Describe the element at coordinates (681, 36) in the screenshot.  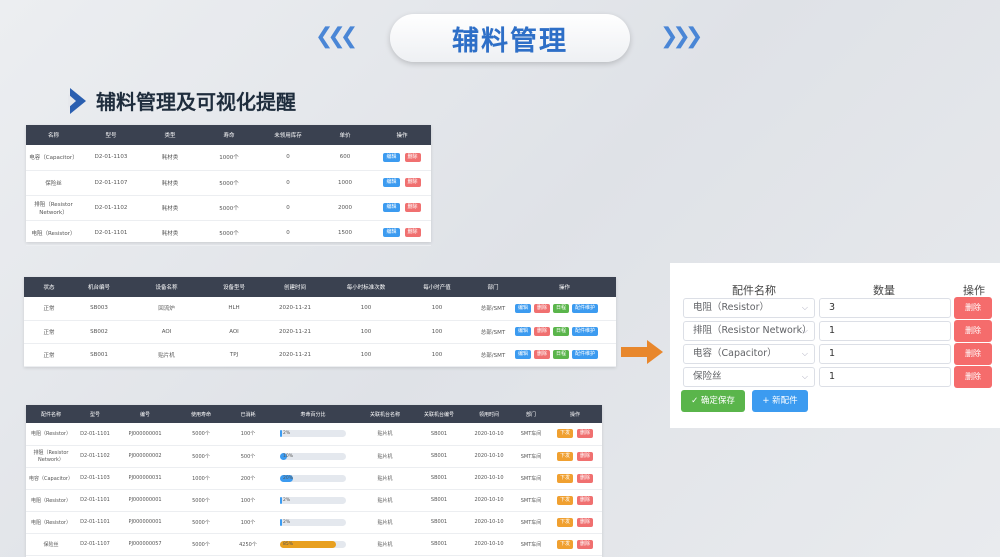
I see `chevrons-right-icon: ❯❯❯` at that location.